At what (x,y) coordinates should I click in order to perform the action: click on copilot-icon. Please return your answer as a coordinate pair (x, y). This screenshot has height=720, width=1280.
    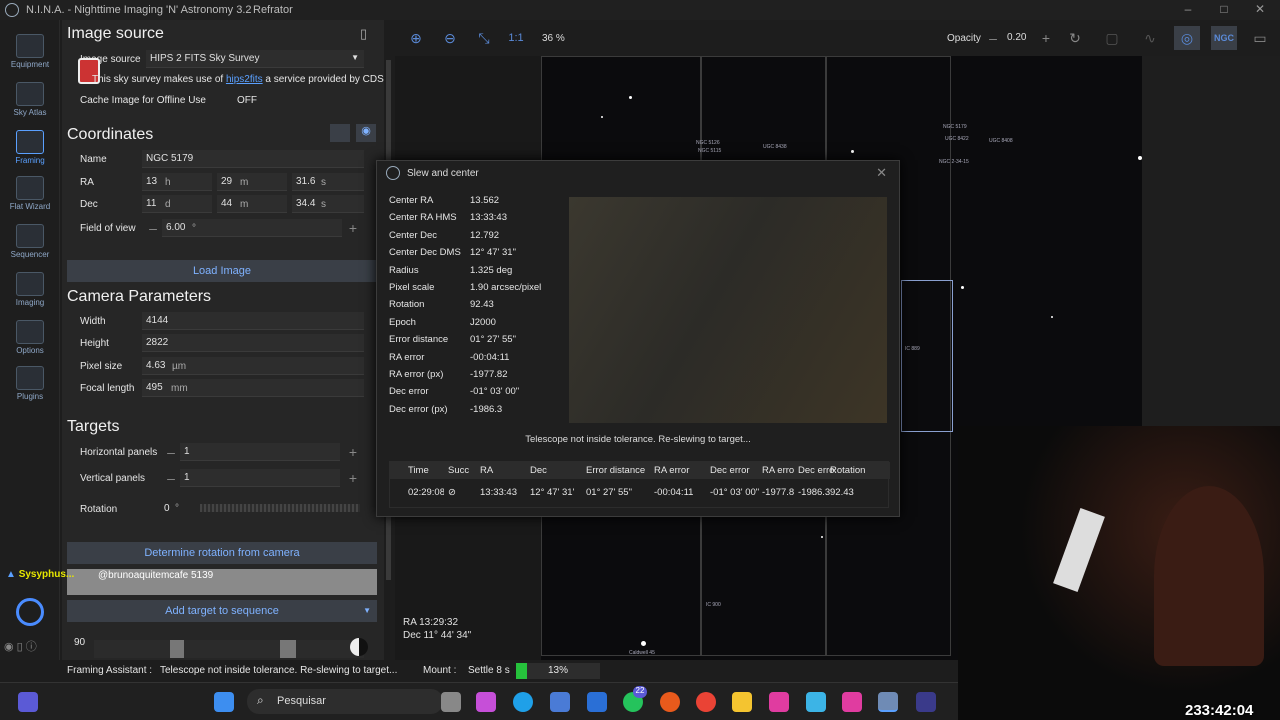
    Looking at the image, I should click on (486, 702).